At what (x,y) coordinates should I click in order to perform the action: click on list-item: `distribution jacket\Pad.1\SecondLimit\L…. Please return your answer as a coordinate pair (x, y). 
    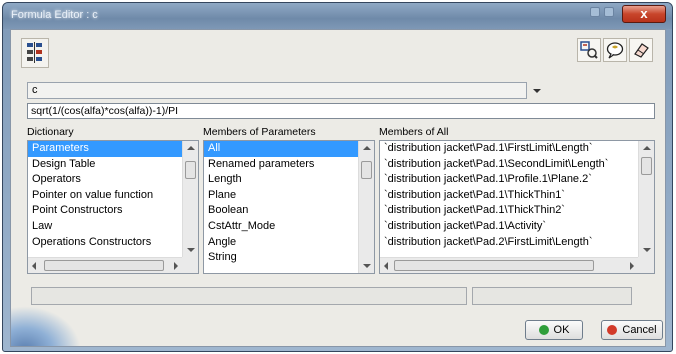
    Looking at the image, I should click on (509, 165).